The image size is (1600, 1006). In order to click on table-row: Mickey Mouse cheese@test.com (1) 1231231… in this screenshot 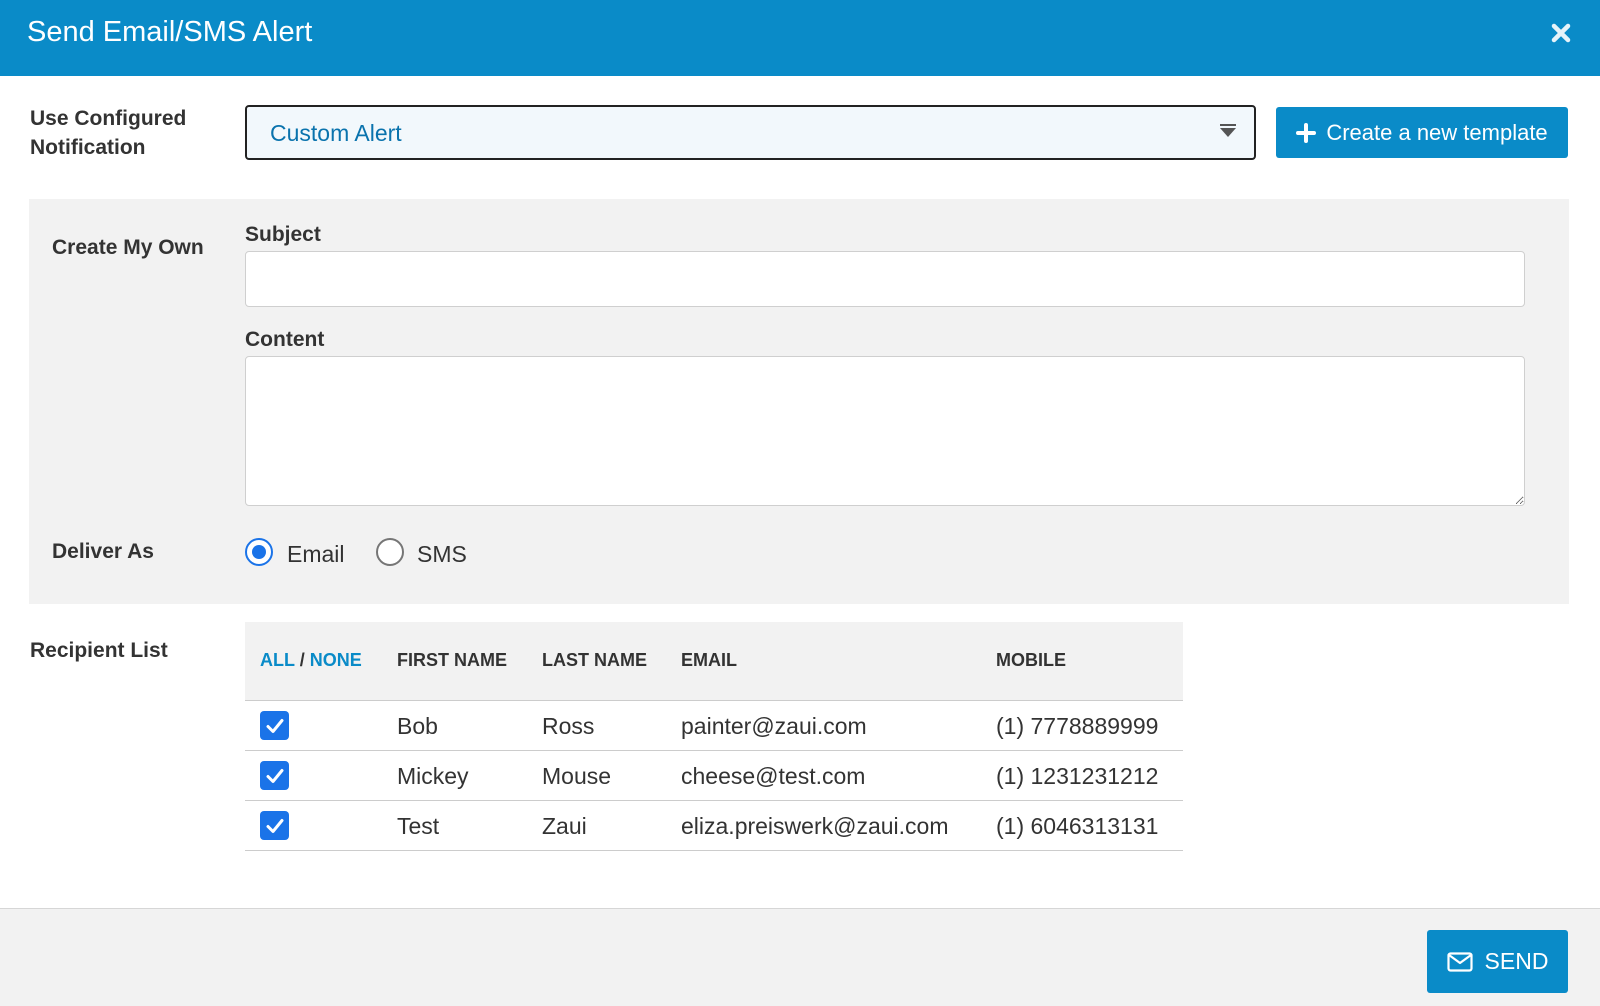, I will do `click(714, 776)`.